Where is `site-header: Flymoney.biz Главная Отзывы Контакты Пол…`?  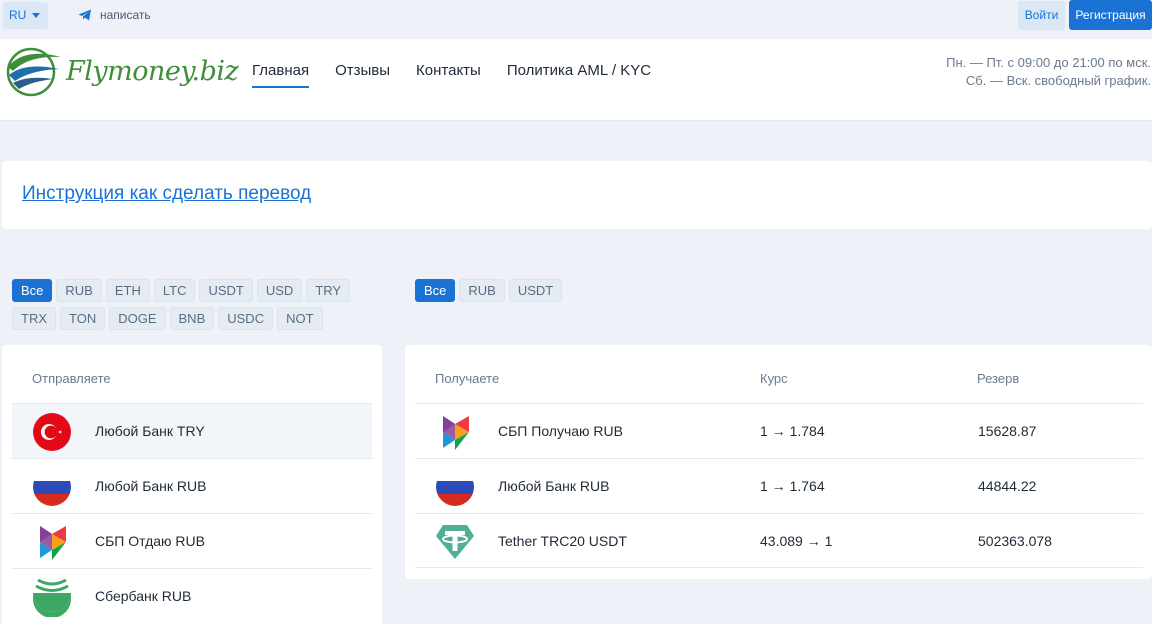
site-header: Flymoney.biz Главная Отзывы Контакты Пол… is located at coordinates (576, 80).